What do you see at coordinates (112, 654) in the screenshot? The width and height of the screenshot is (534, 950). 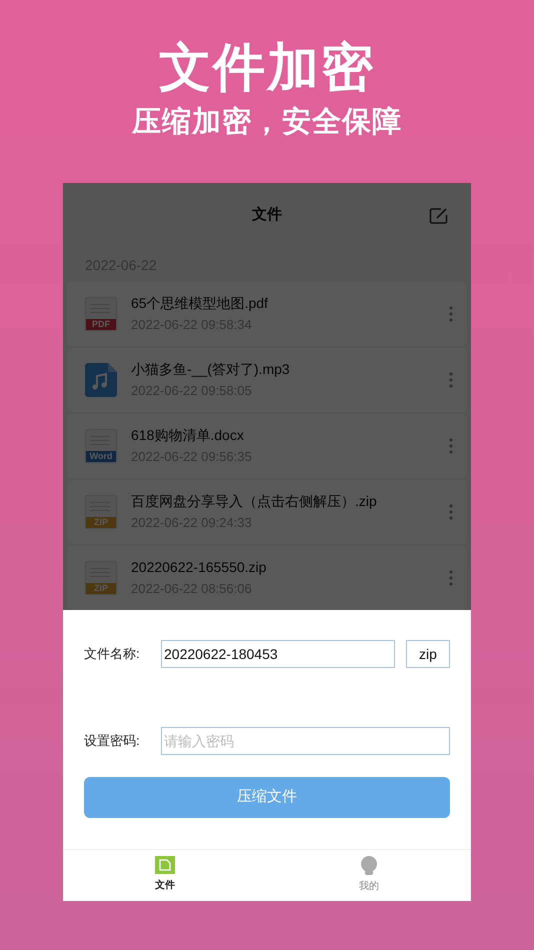 I see `file-name-label: 文件名称:` at bounding box center [112, 654].